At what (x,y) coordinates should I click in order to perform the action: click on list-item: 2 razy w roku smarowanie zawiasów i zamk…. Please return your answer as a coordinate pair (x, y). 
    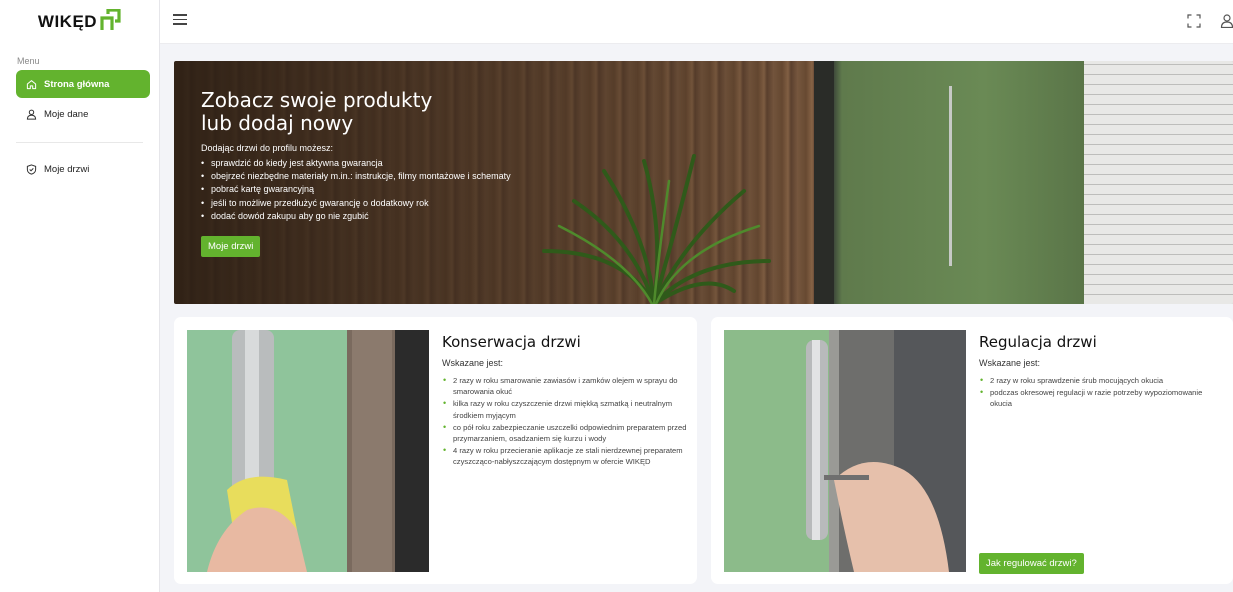
    Looking at the image, I should click on (564, 386).